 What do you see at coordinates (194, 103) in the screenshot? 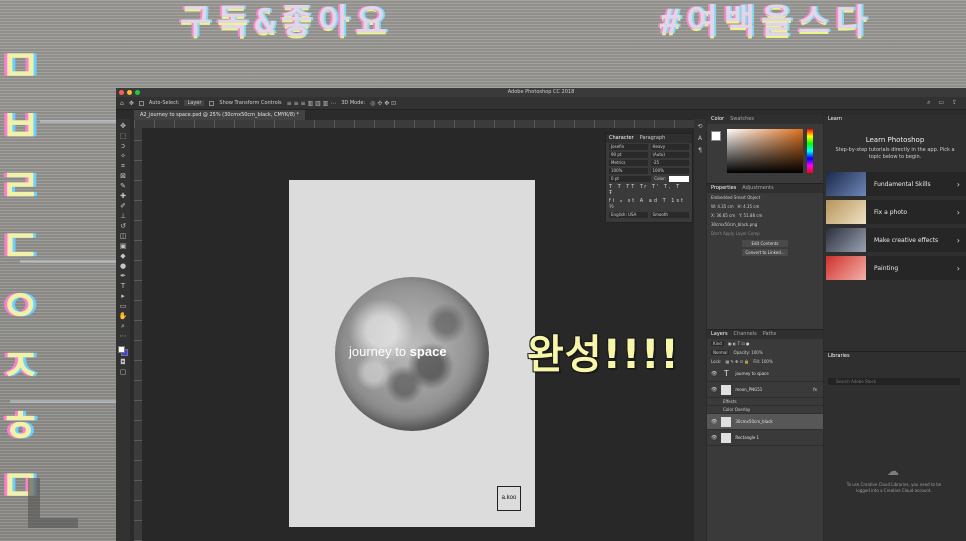
I see `auto-select-dropdown: Layer` at bounding box center [194, 103].